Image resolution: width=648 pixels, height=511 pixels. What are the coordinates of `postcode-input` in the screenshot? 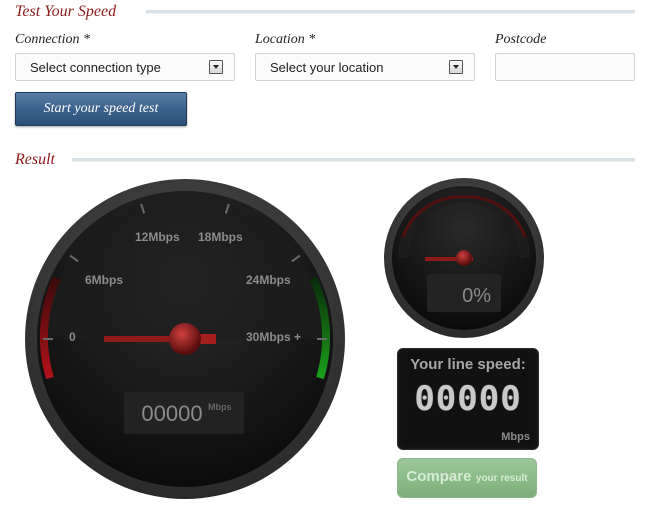 It's located at (565, 67).